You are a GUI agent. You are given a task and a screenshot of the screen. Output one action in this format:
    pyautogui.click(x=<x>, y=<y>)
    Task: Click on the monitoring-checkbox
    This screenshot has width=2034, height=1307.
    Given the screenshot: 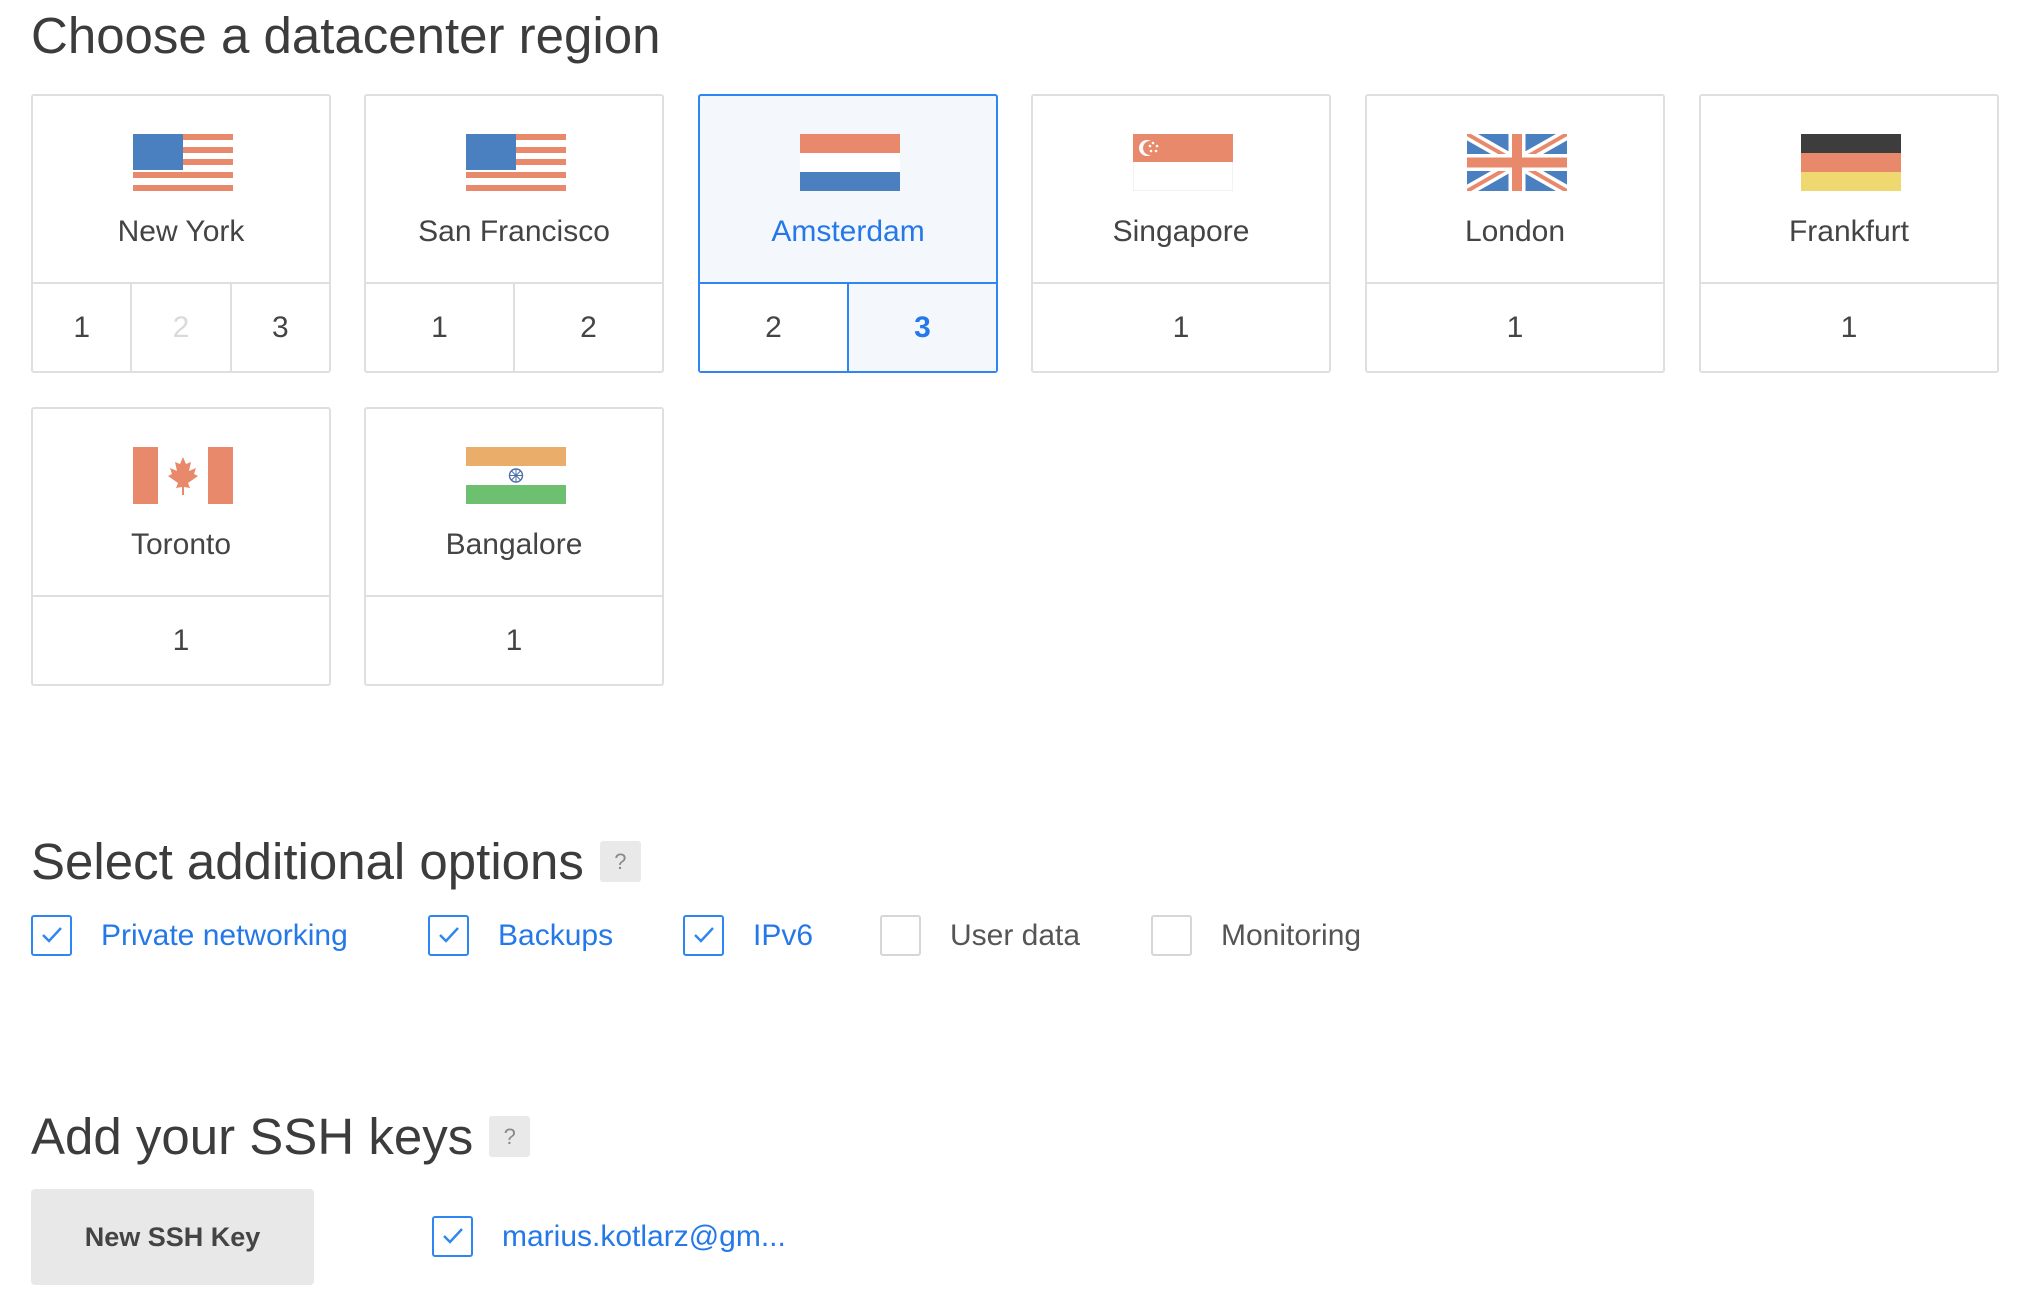 What is the action you would take?
    pyautogui.click(x=1171, y=935)
    